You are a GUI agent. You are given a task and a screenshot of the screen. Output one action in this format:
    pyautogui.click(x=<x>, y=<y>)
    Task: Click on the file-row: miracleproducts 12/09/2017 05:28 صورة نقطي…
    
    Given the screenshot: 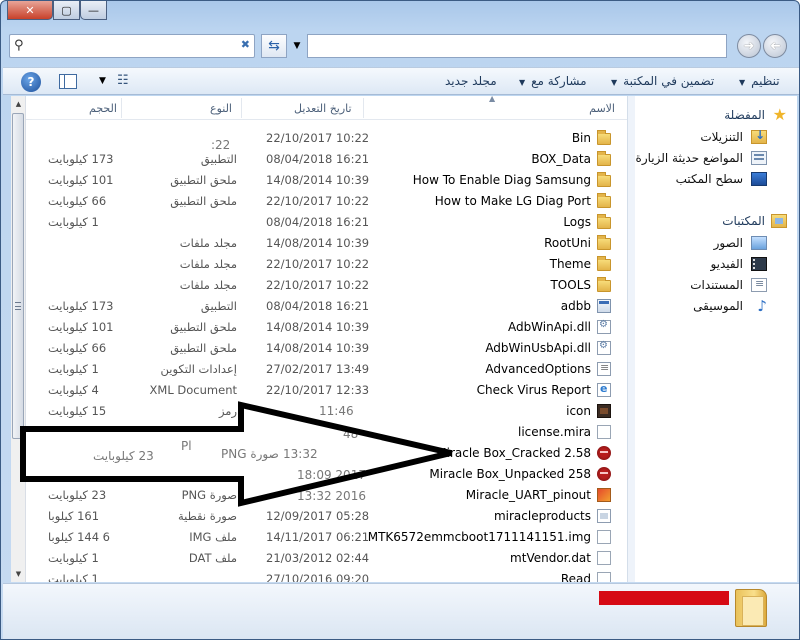 What is the action you would take?
    pyautogui.click(x=319, y=516)
    